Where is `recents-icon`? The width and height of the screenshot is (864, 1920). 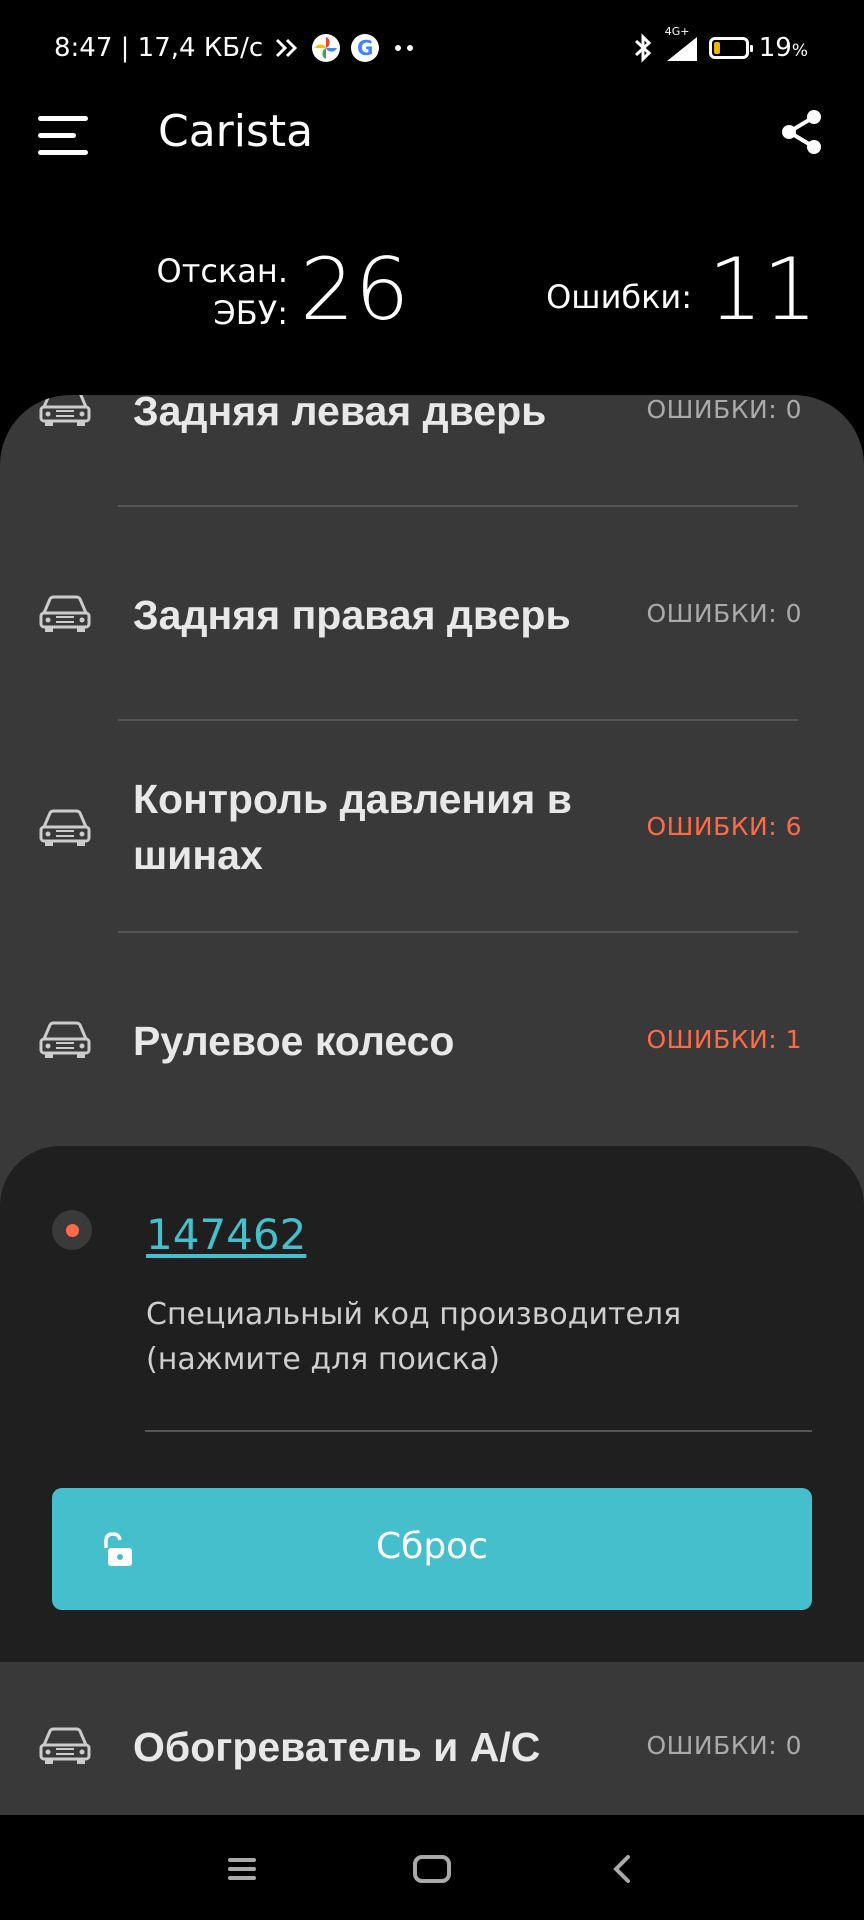
recents-icon is located at coordinates (242, 1869).